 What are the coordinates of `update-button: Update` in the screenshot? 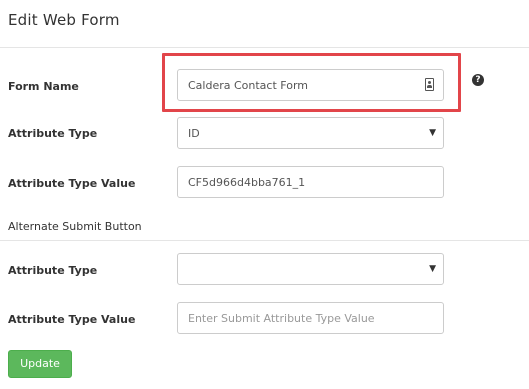 It's located at (40, 364).